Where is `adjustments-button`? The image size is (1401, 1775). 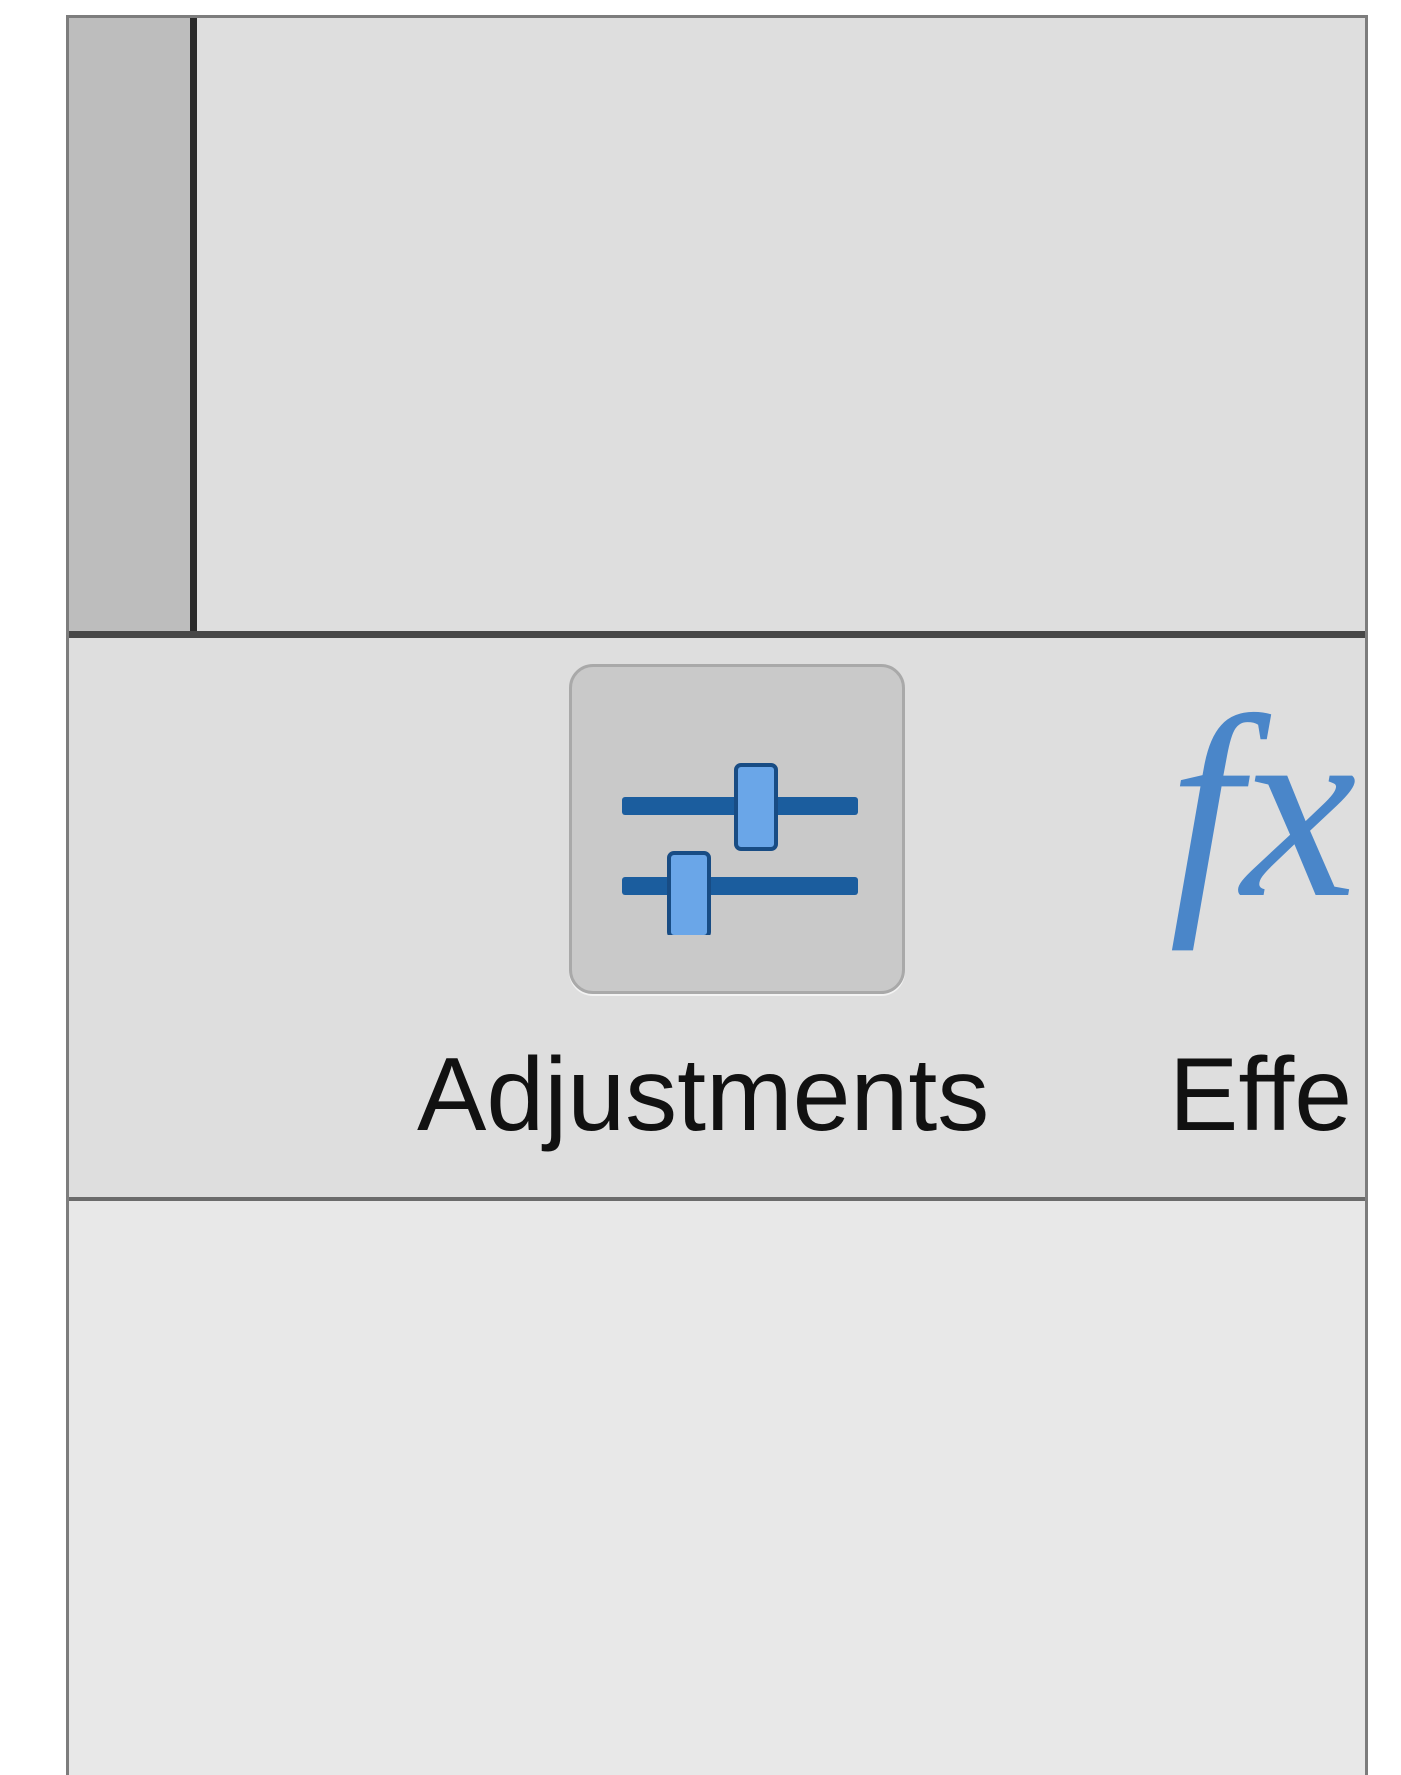 adjustments-button is located at coordinates (737, 829).